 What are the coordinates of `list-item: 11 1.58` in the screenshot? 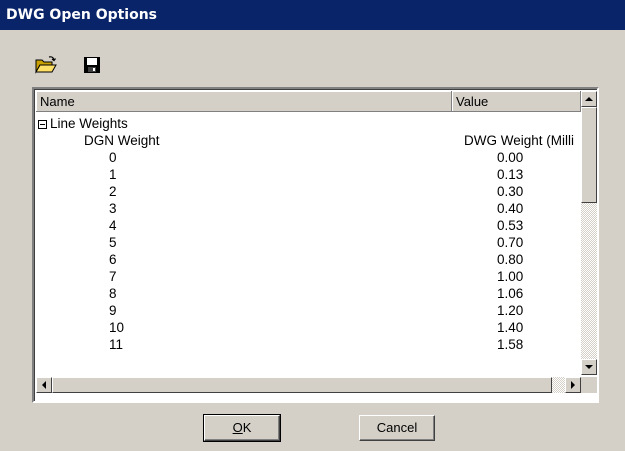 It's located at (308, 344).